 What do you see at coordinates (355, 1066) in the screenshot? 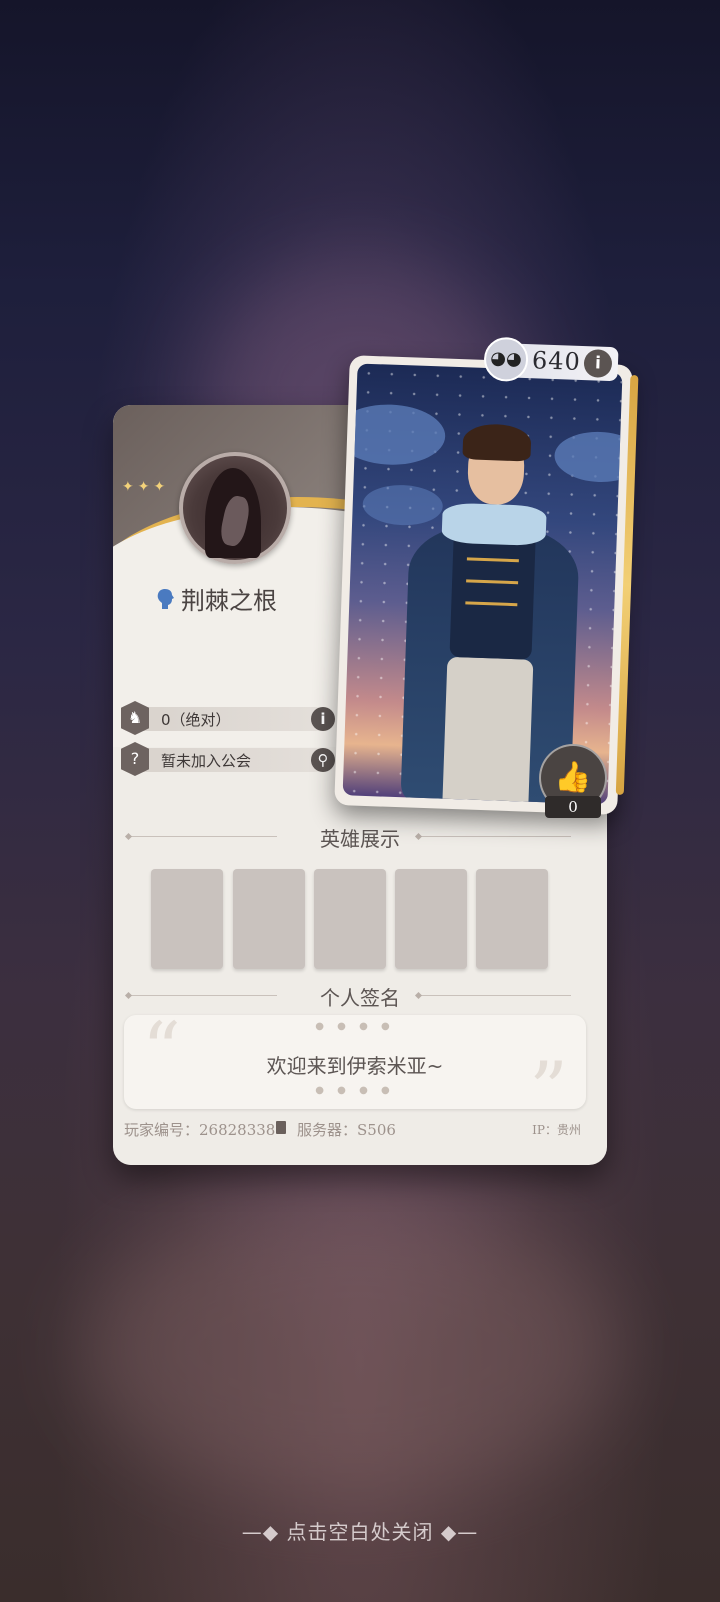
I see `signature-text: 欢迎来到伊索米亚~` at bounding box center [355, 1066].